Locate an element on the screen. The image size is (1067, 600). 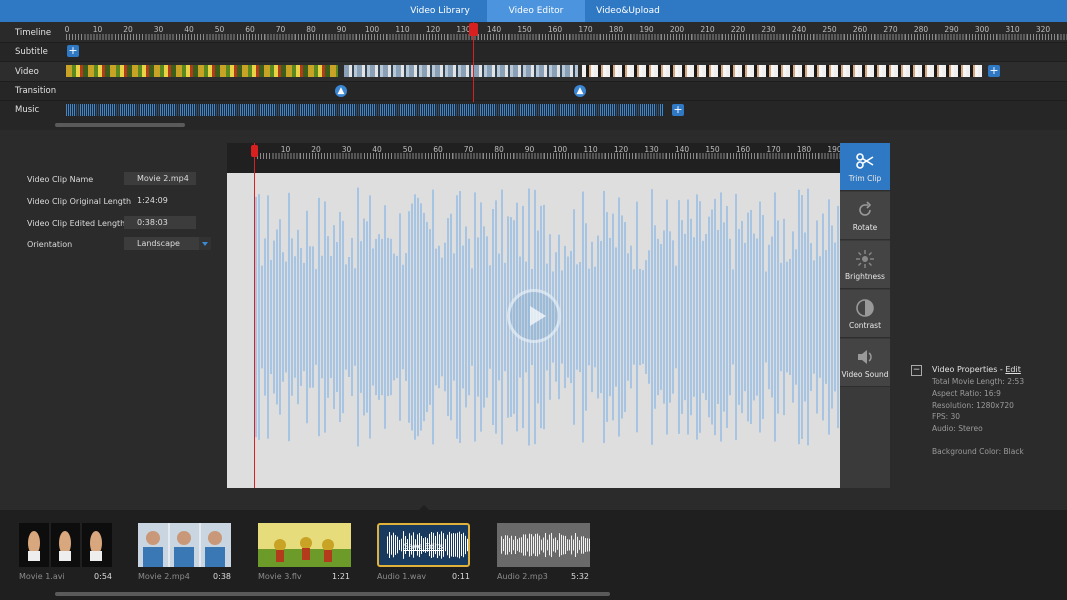
chevron-down-icon is located at coordinates (205, 243).